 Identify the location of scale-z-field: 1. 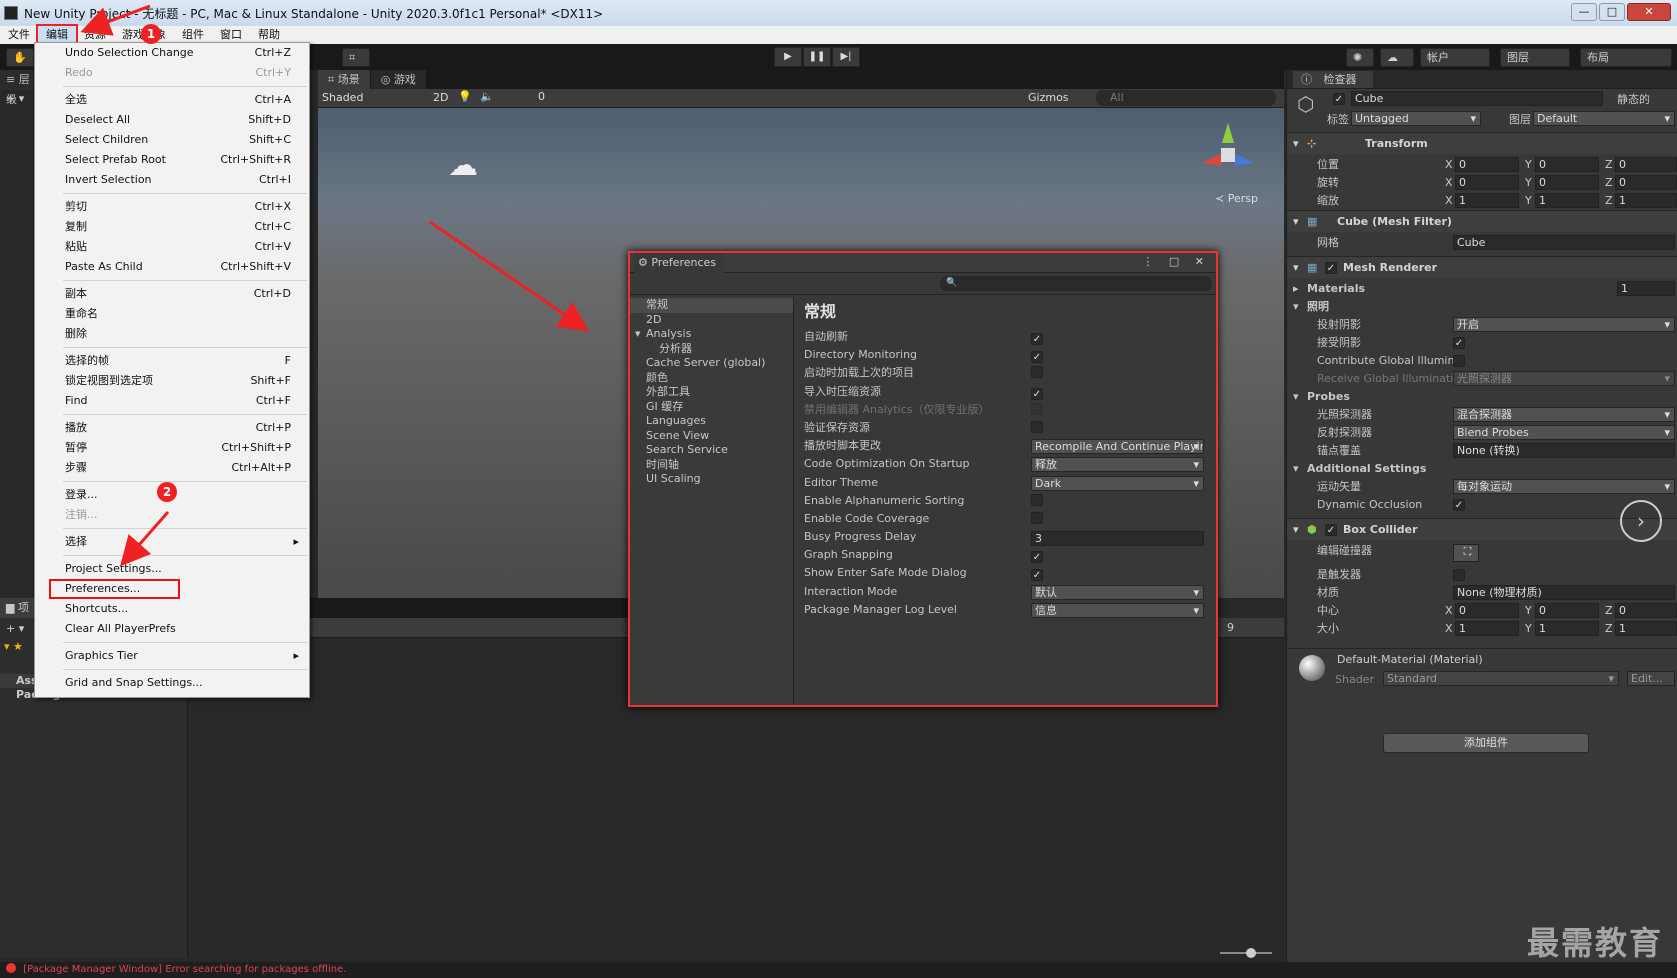
(1646, 200).